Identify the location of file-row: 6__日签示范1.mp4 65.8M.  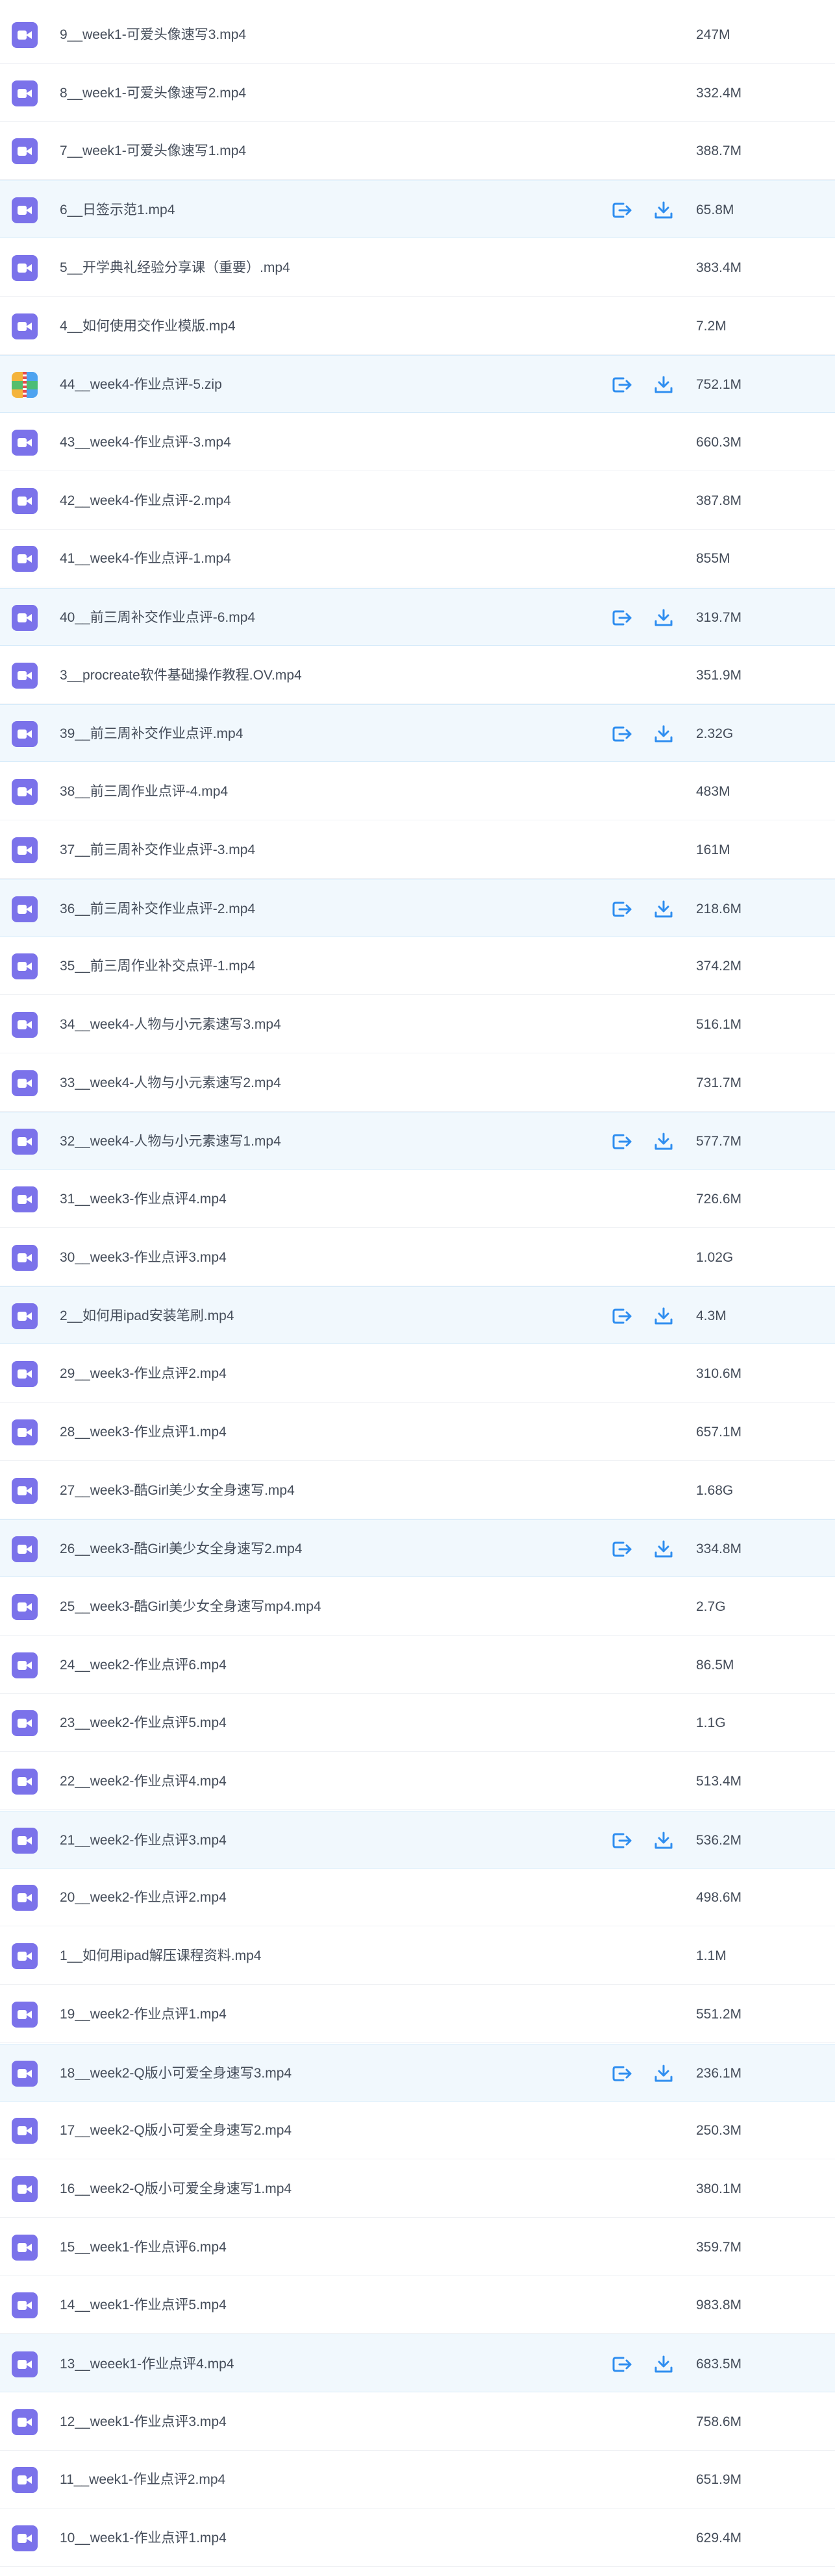
(417, 209).